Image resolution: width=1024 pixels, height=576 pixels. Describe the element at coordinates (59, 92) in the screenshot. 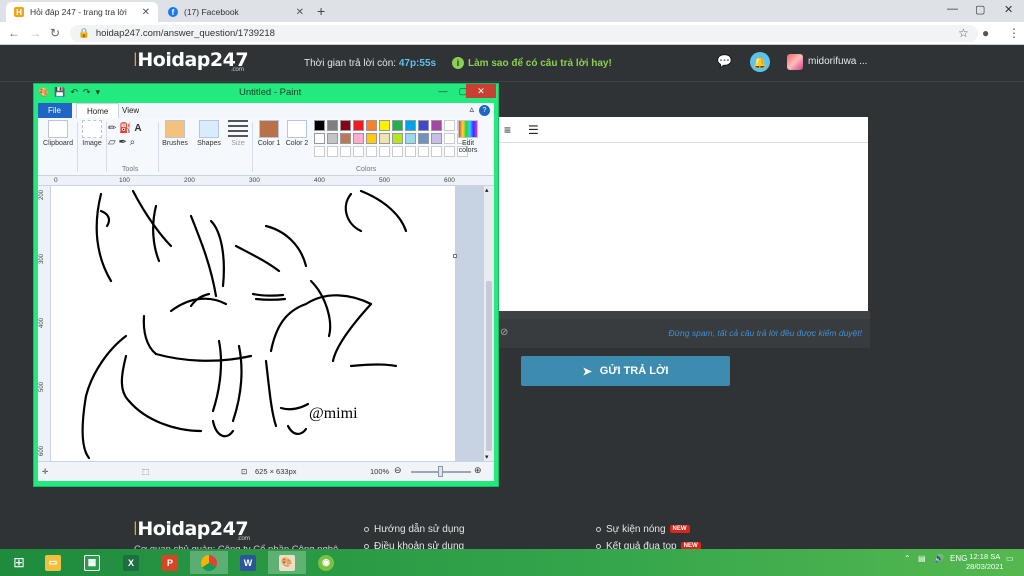

I see `save-icon: 💾` at that location.